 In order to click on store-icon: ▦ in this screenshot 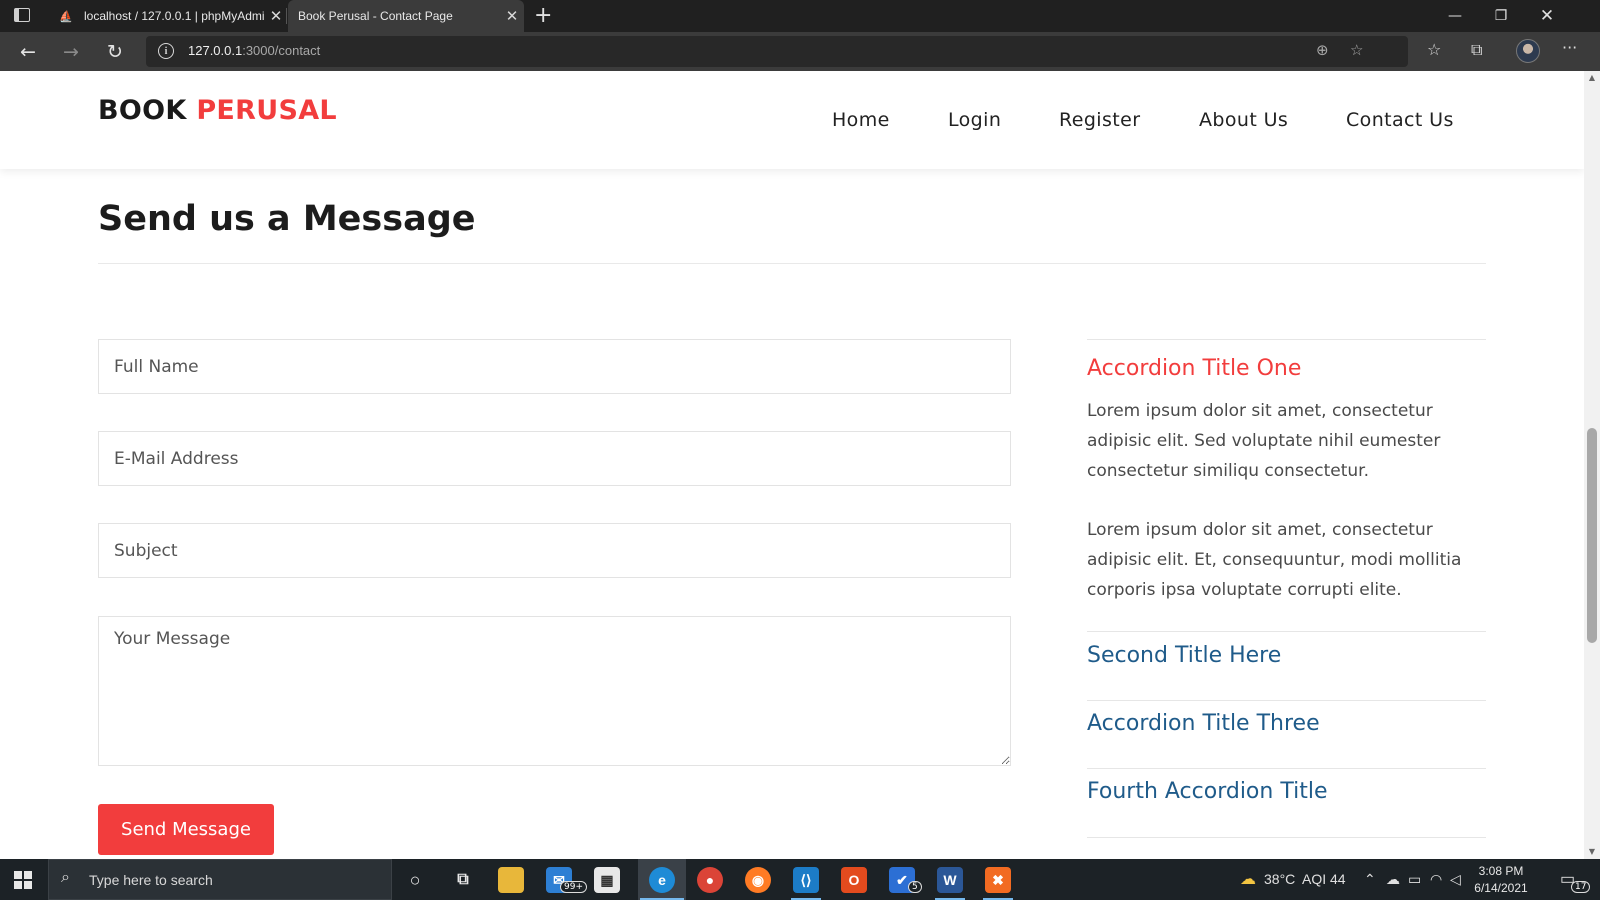, I will do `click(607, 880)`.